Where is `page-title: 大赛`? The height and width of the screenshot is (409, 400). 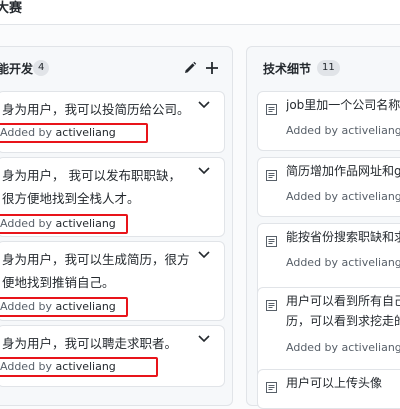
page-title: 大赛 is located at coordinates (11, 8).